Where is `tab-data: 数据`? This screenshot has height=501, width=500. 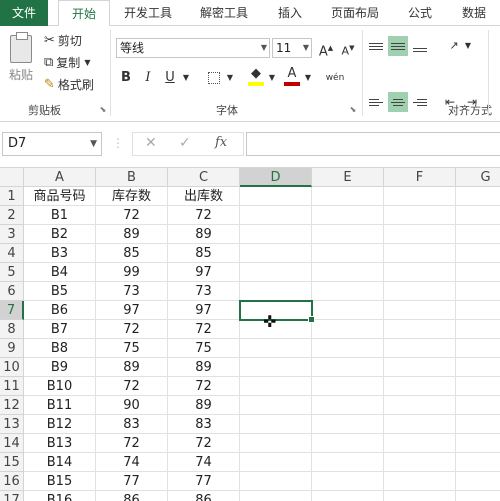 tab-data: 数据 is located at coordinates (474, 13).